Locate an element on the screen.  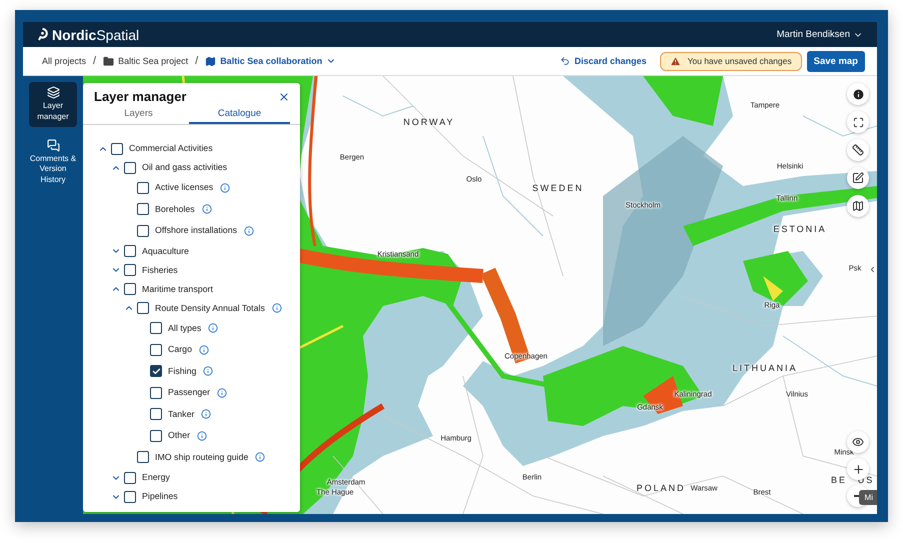
layer-label: Energy is located at coordinates (156, 477).